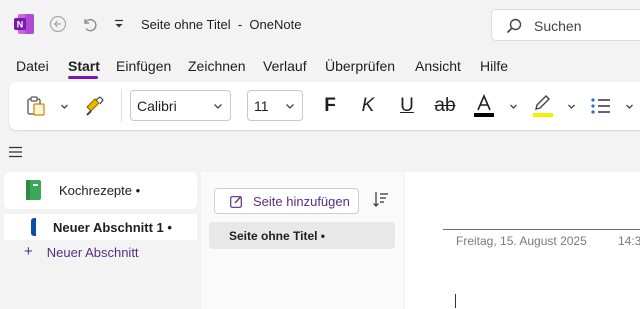 Image resolution: width=640 pixels, height=309 pixels. I want to click on bold-button: F, so click(330, 106).